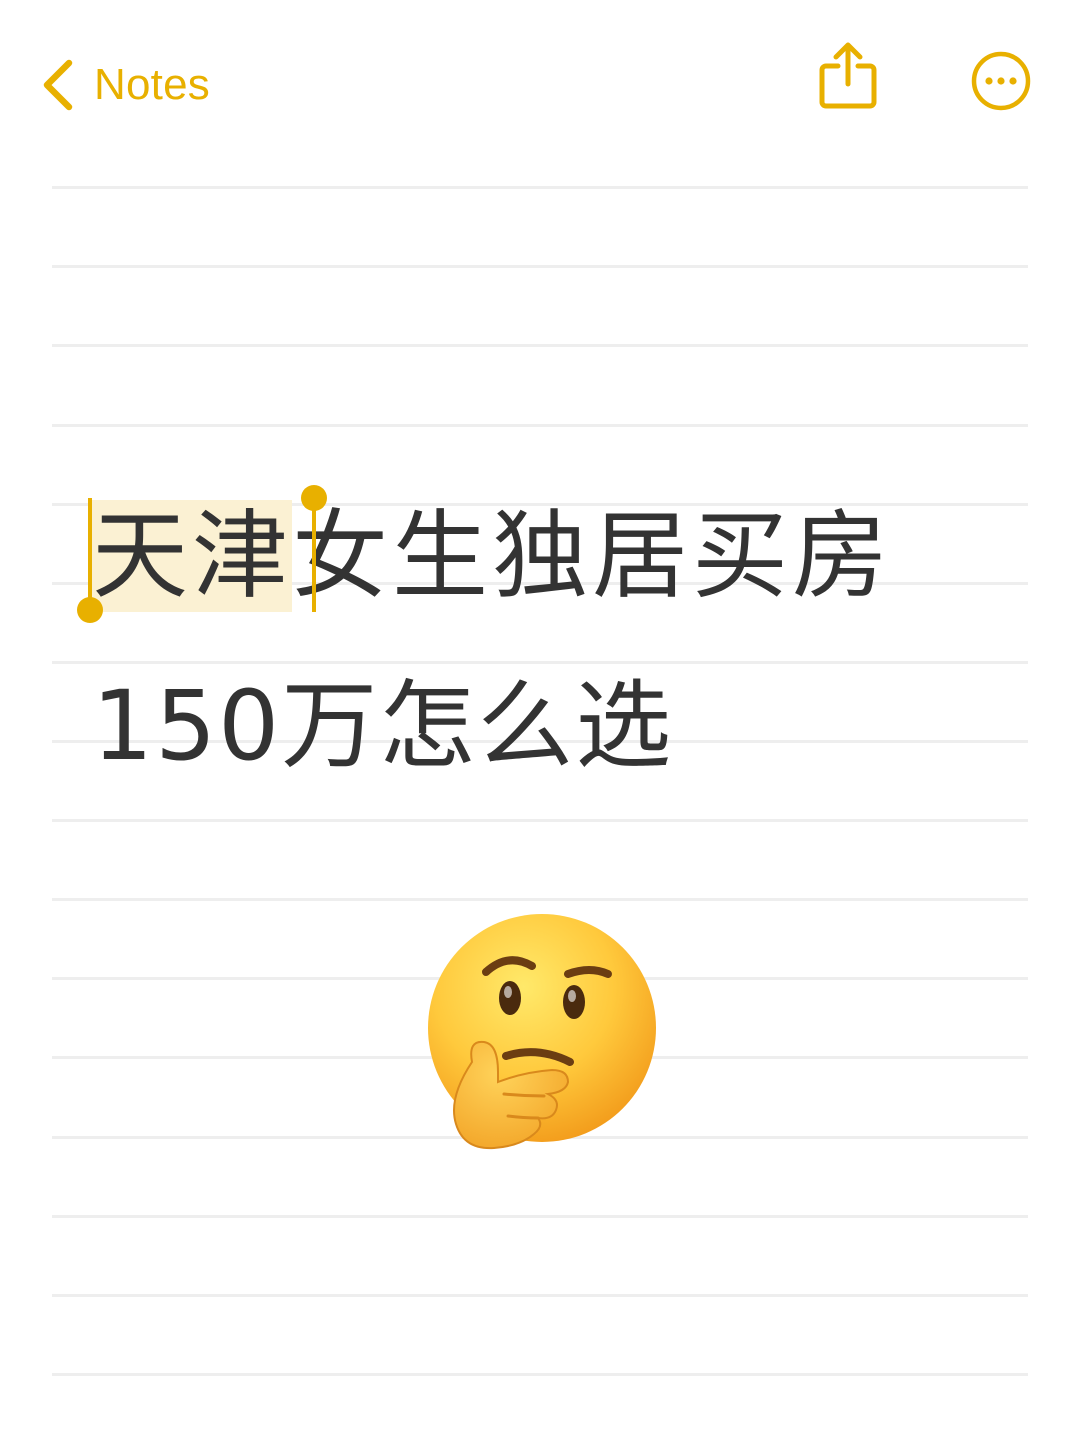 This screenshot has width=1080, height=1440. I want to click on note-title-line-1: 天津女生独居买房, so click(492, 556).